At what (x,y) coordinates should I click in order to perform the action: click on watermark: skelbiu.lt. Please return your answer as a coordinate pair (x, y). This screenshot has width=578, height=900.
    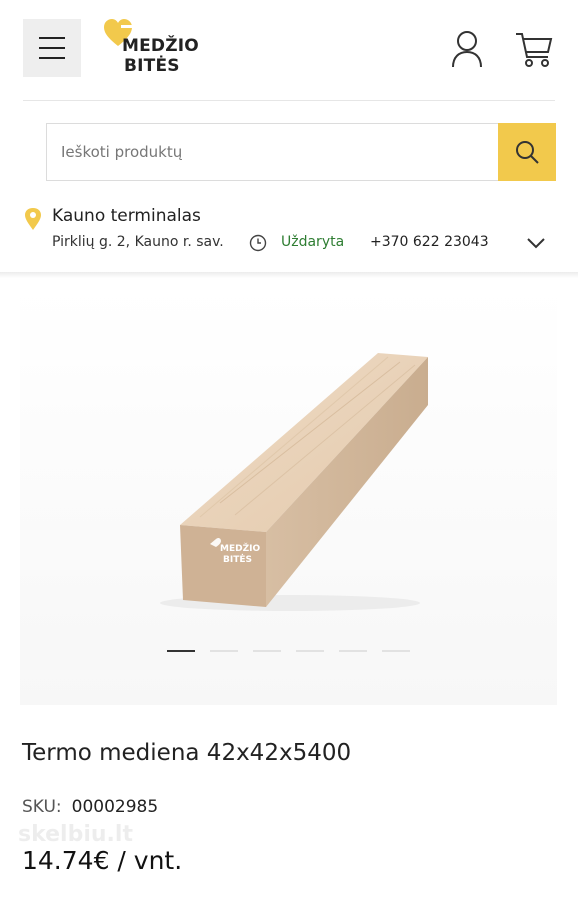
    Looking at the image, I should click on (75, 834).